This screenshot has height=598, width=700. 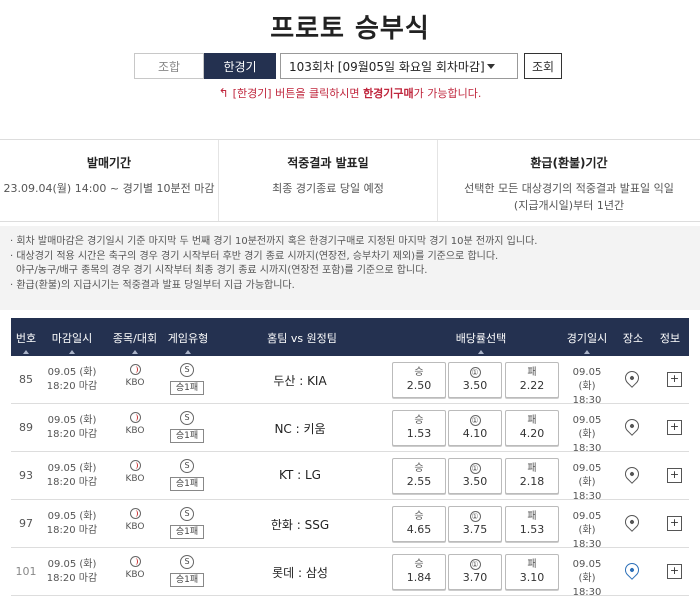 I want to click on controls-bar: 조합 한경기 103회차 [09월05일 화요일 회차마감] 조회, so click(x=348, y=66).